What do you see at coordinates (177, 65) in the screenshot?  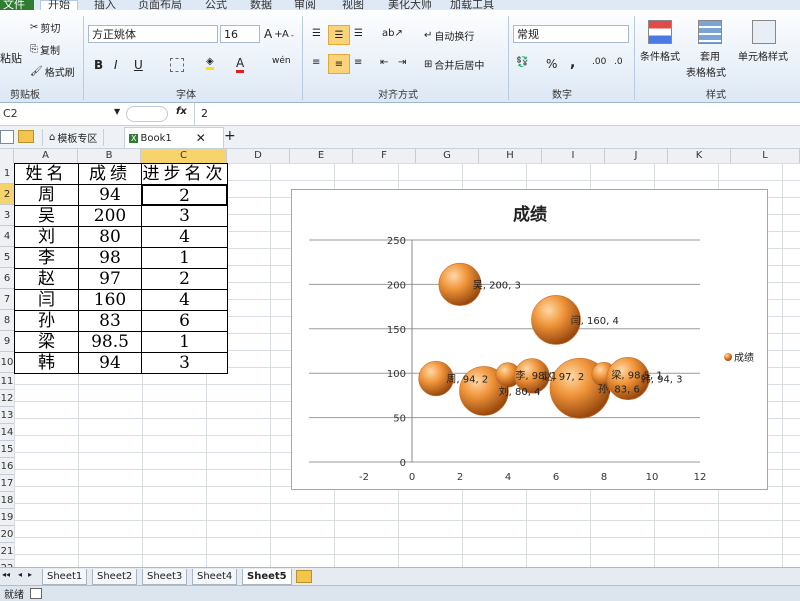 I see `border-button` at bounding box center [177, 65].